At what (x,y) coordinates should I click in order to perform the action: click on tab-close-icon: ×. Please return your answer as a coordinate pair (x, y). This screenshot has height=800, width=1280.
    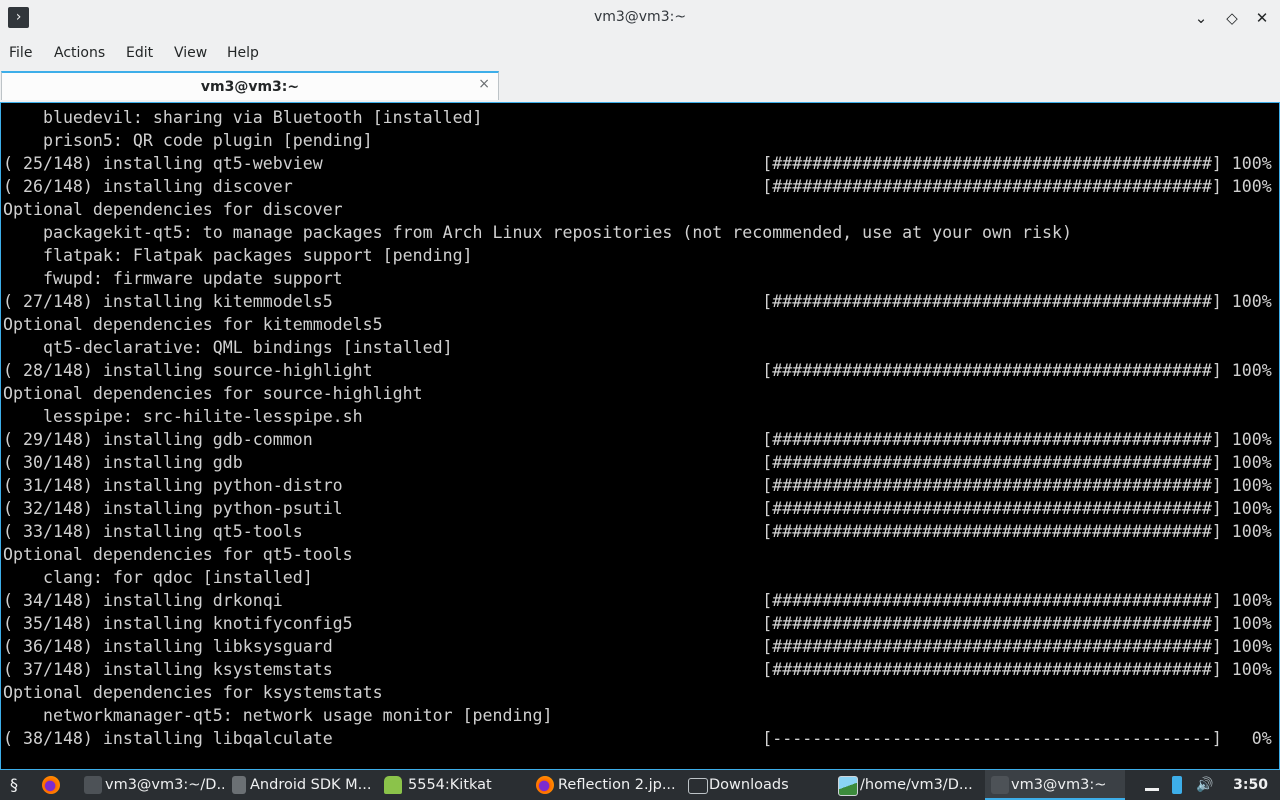
    Looking at the image, I should click on (484, 84).